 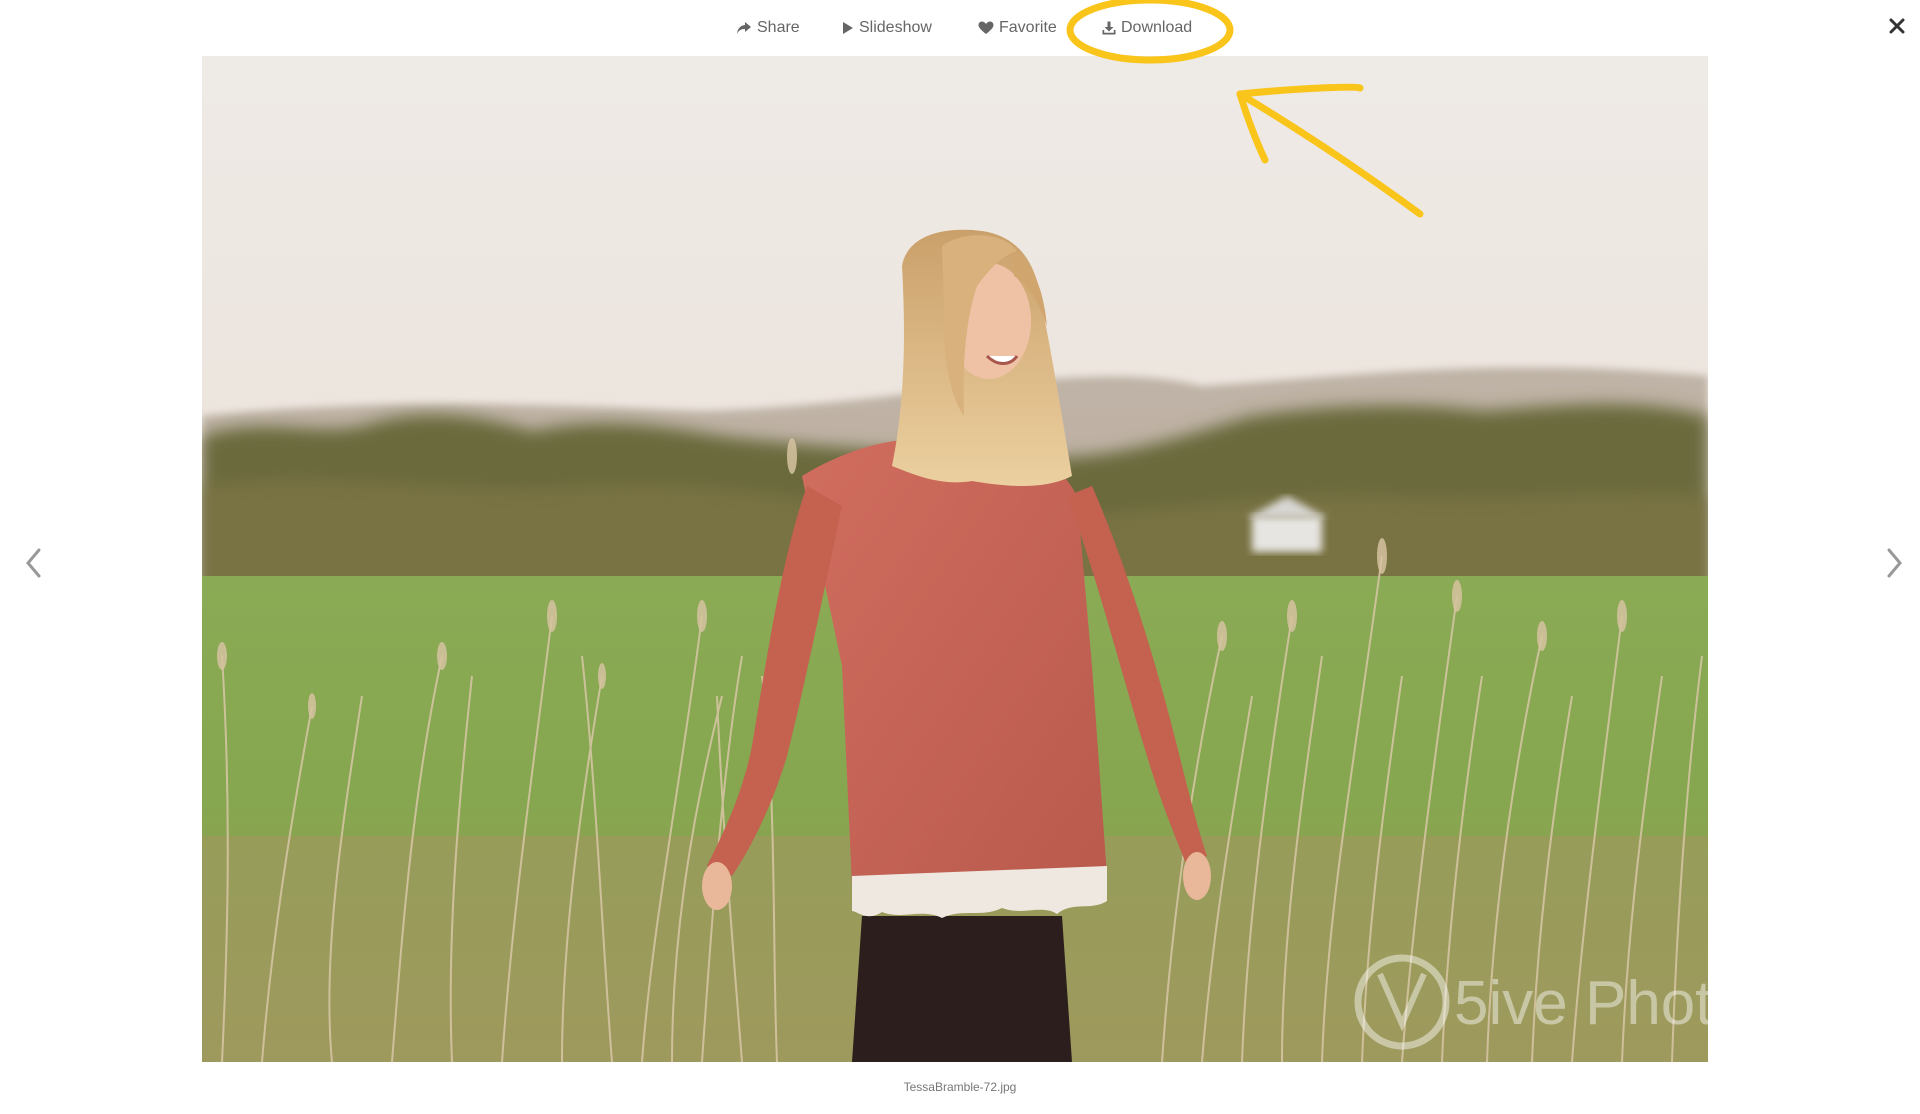 I want to click on download-button: Download, so click(x=1147, y=28).